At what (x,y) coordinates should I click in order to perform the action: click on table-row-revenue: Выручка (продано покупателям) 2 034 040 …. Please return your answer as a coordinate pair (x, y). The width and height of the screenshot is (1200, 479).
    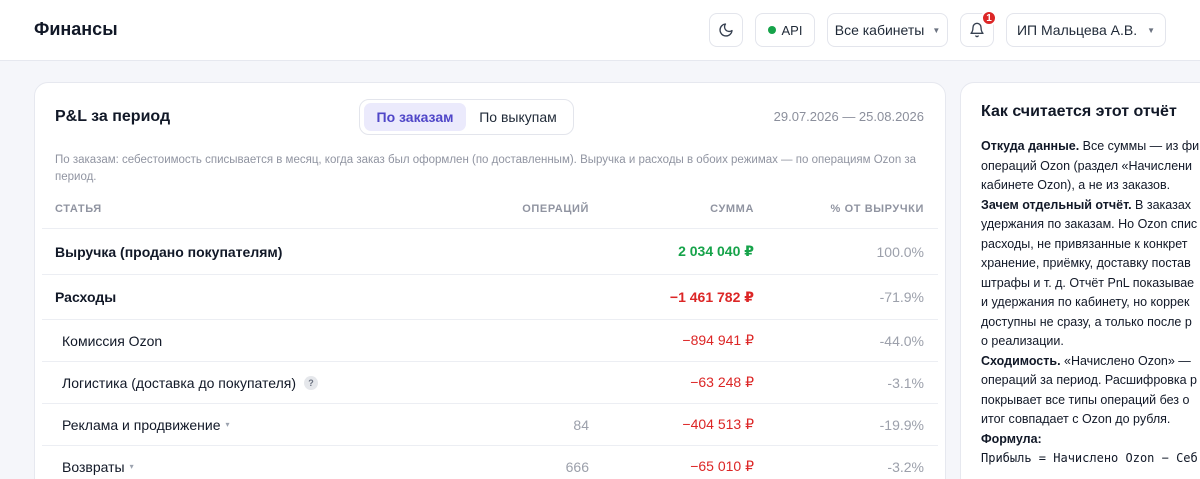
    Looking at the image, I should click on (490, 251).